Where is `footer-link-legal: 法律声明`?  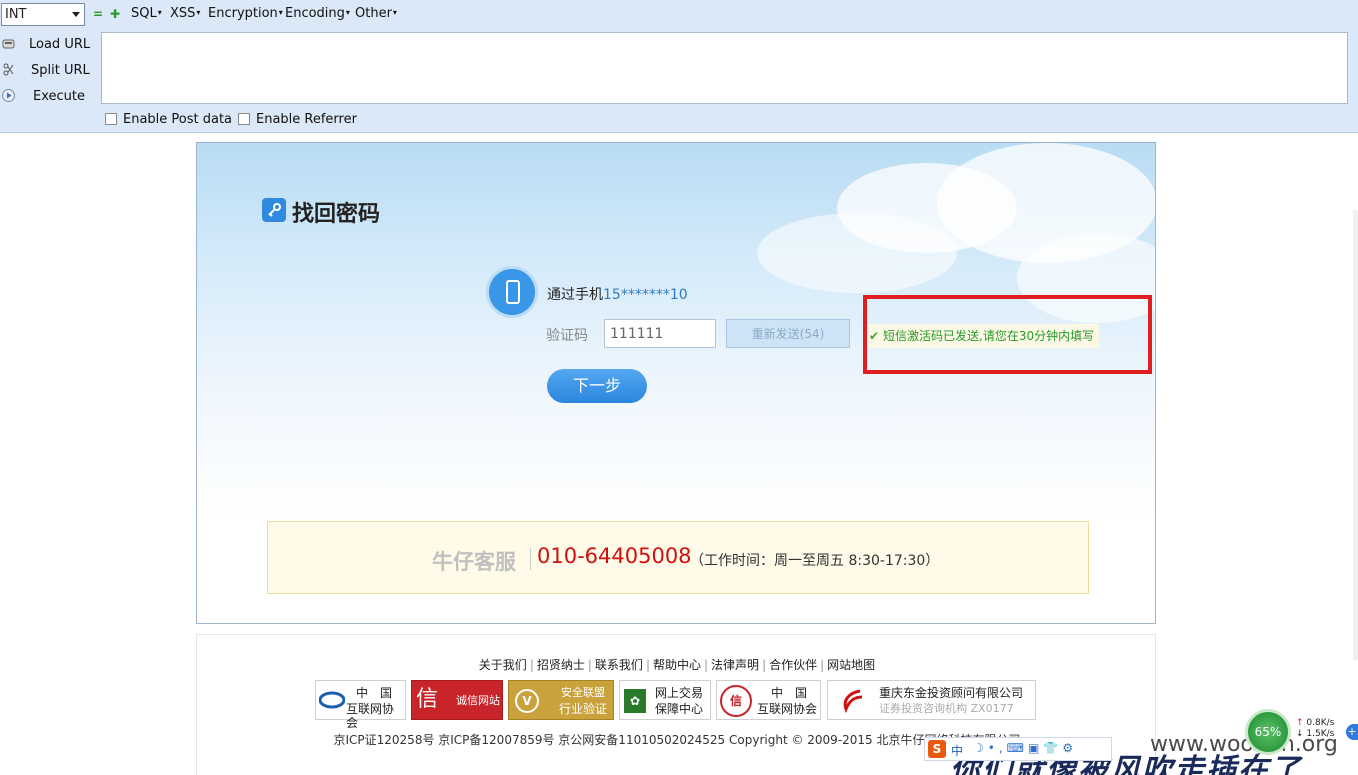 footer-link-legal: 法律声明 is located at coordinates (735, 665).